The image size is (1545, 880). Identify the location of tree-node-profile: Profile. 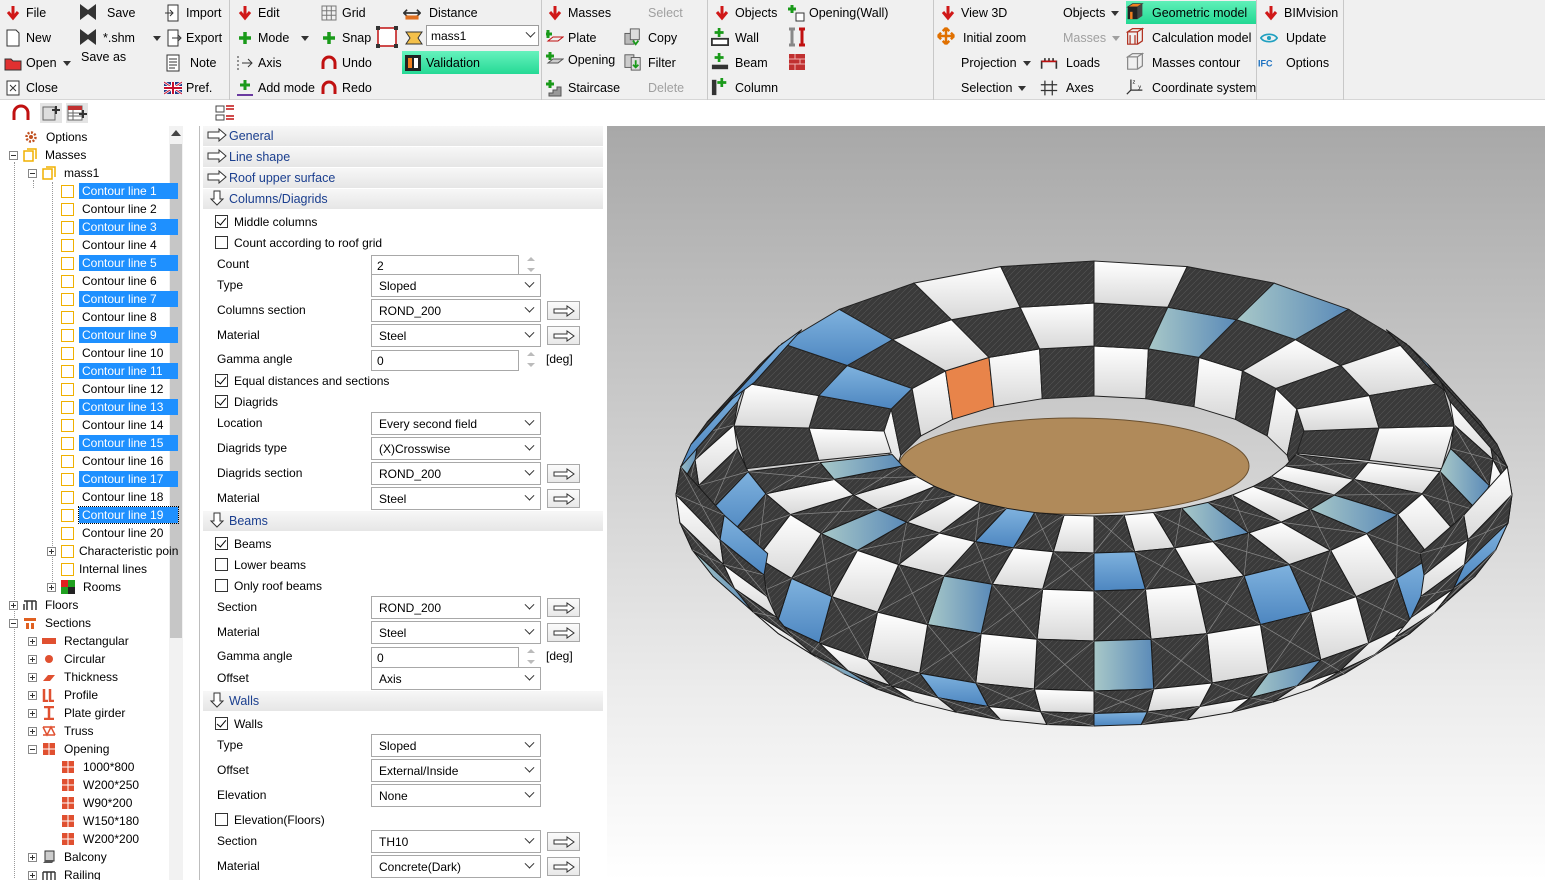
(64, 695).